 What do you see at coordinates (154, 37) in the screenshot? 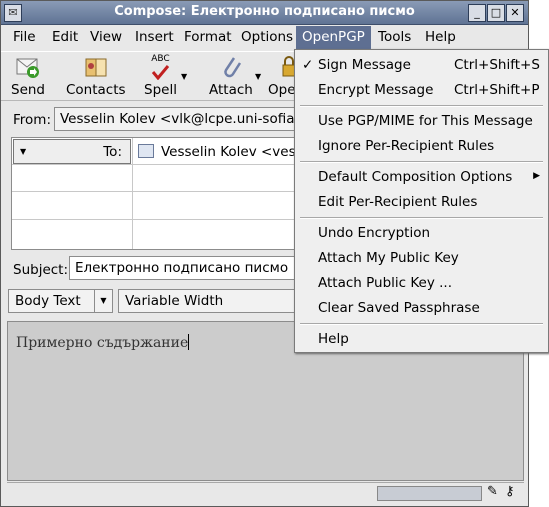
I see `menu-insert: Insert` at bounding box center [154, 37].